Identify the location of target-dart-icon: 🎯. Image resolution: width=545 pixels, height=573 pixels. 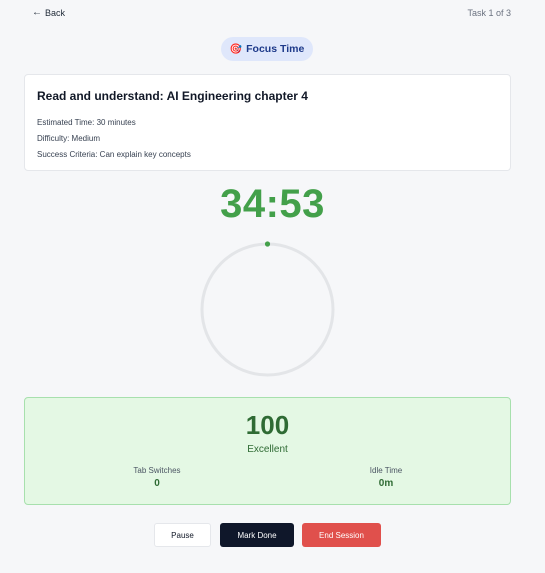
(236, 49).